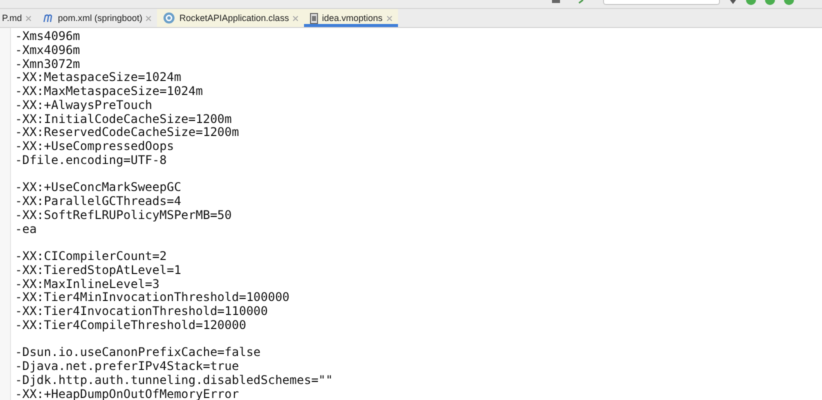 Image resolution: width=822 pixels, height=400 pixels. Describe the element at coordinates (789, 2) in the screenshot. I see `coverage-icon` at that location.